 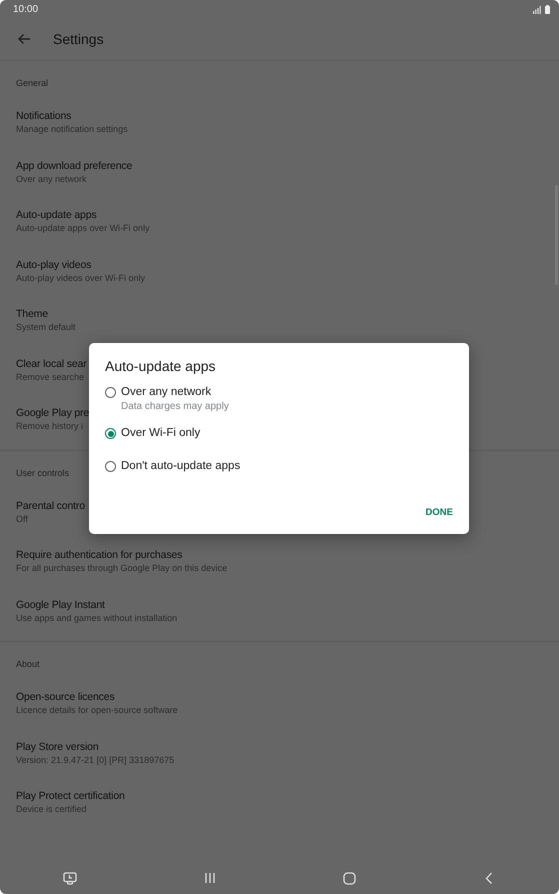 I want to click on dialog-title: Auto-update apps, so click(x=160, y=366).